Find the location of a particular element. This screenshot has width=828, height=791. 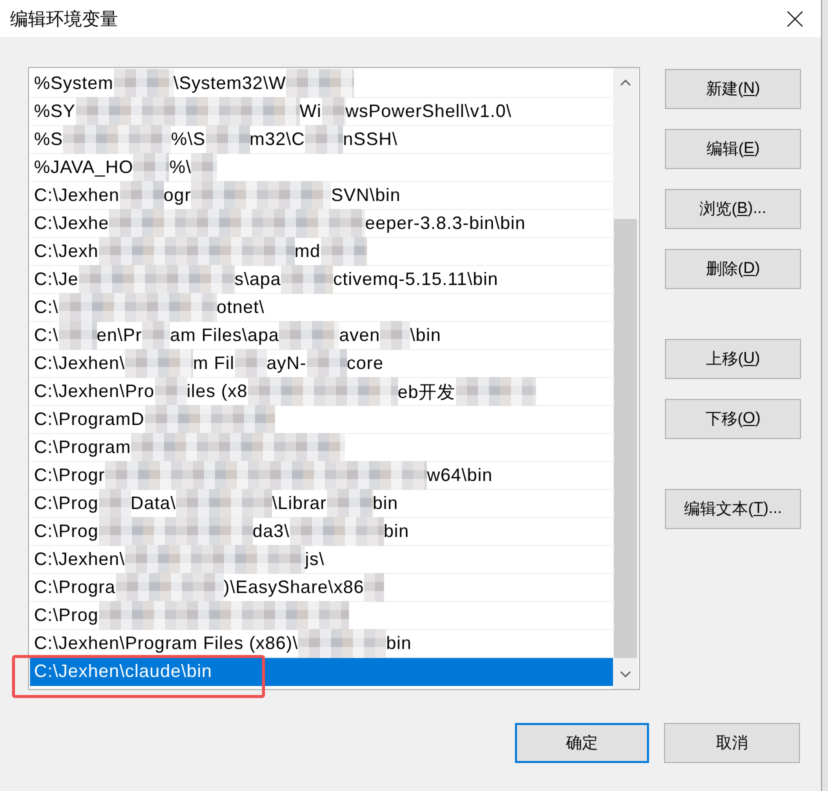

path-item: %SY Wi wsPowerShell\v1.0\ is located at coordinates (321, 112).